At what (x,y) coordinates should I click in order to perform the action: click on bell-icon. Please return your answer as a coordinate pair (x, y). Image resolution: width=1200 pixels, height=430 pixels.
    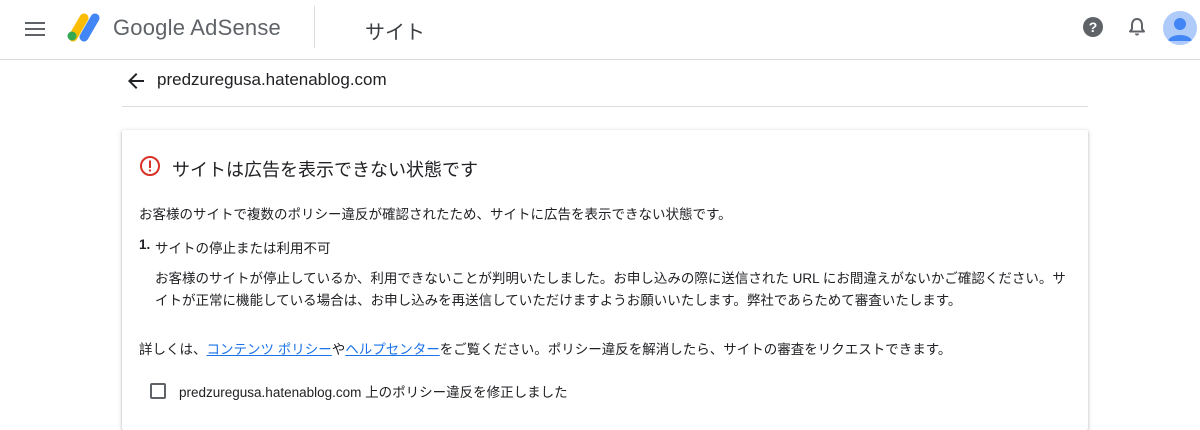
    Looking at the image, I should click on (1137, 27).